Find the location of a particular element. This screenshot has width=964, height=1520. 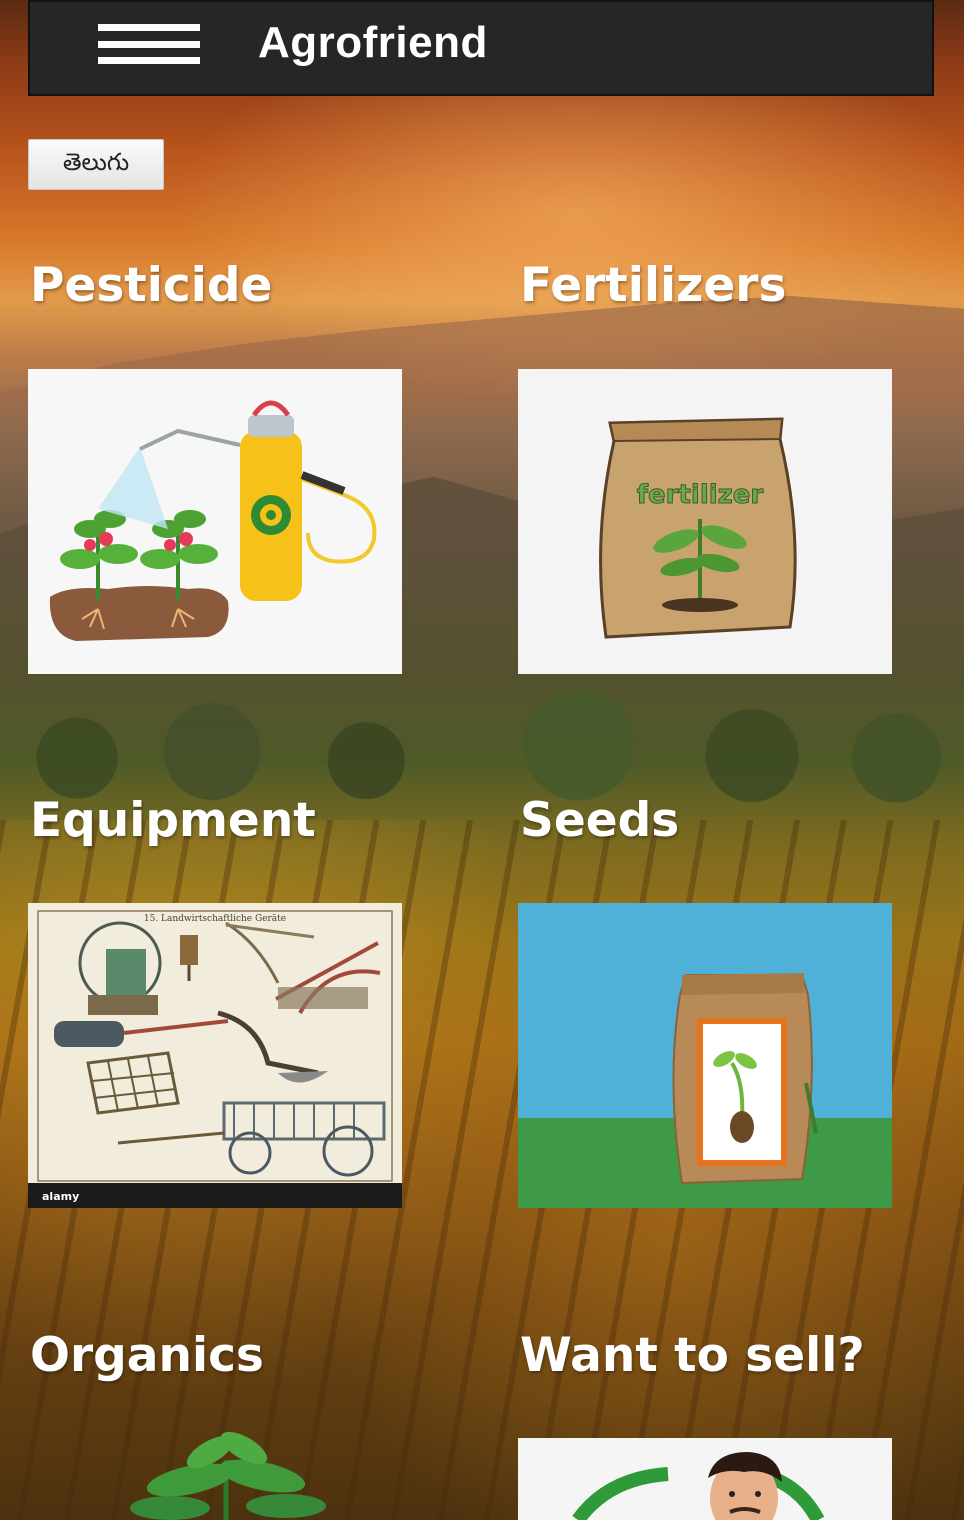

seed-bag-illustration is located at coordinates (705, 1055).